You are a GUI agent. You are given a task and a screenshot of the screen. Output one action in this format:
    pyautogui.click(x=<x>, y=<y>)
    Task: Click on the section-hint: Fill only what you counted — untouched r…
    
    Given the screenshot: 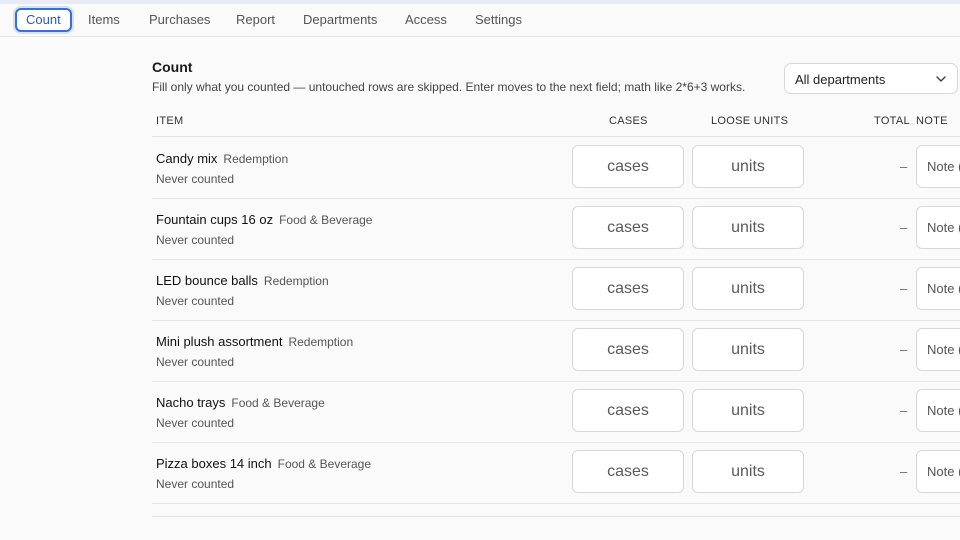 What is the action you would take?
    pyautogui.click(x=449, y=87)
    